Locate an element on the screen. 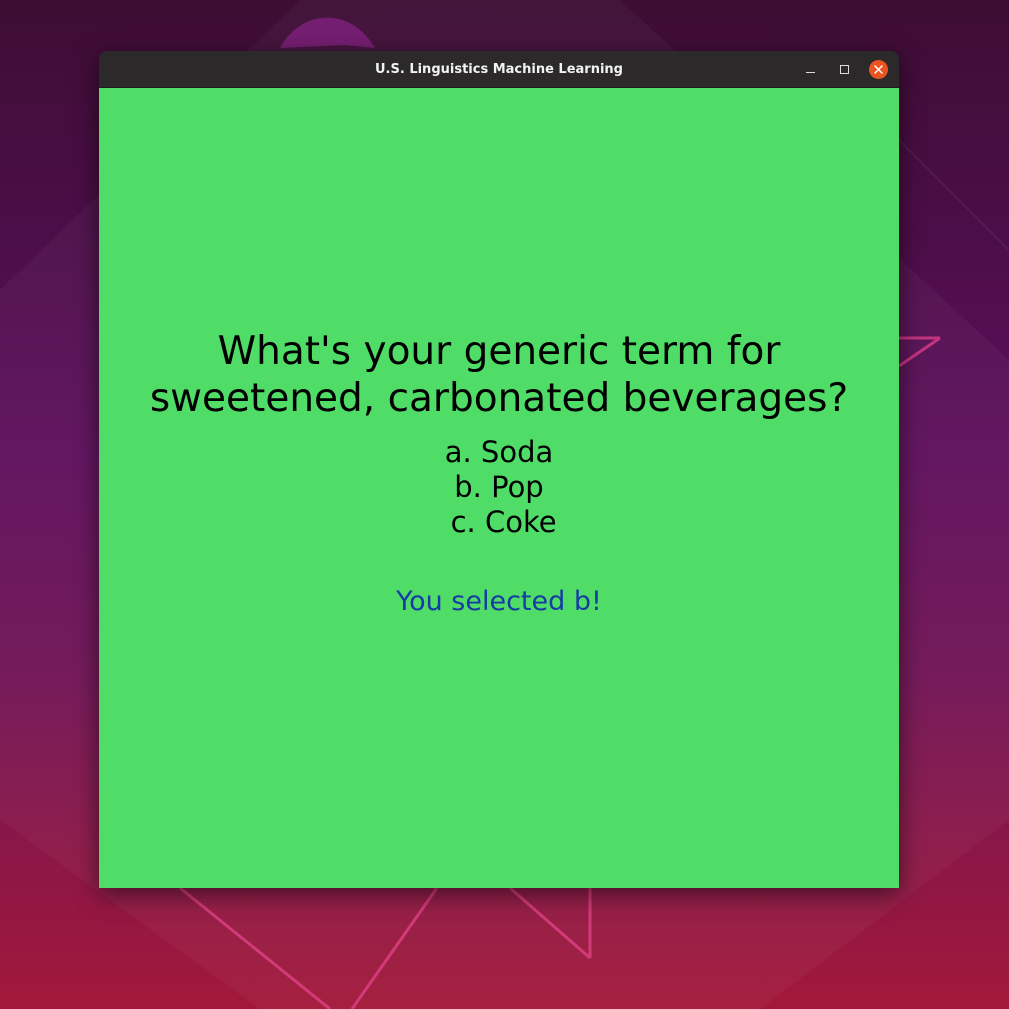  close-icon is located at coordinates (878, 69).